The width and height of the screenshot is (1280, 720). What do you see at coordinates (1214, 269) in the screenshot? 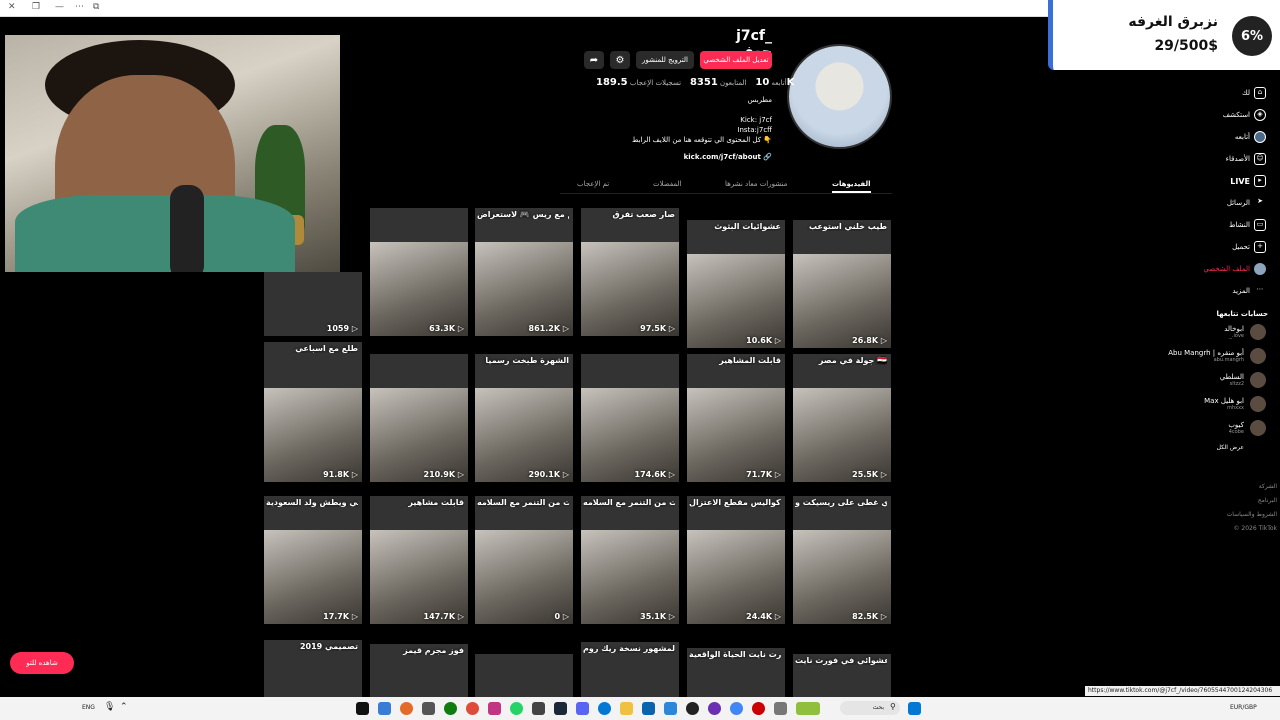
I see `sidebar-item-profile: الملف الشخصي` at bounding box center [1214, 269].